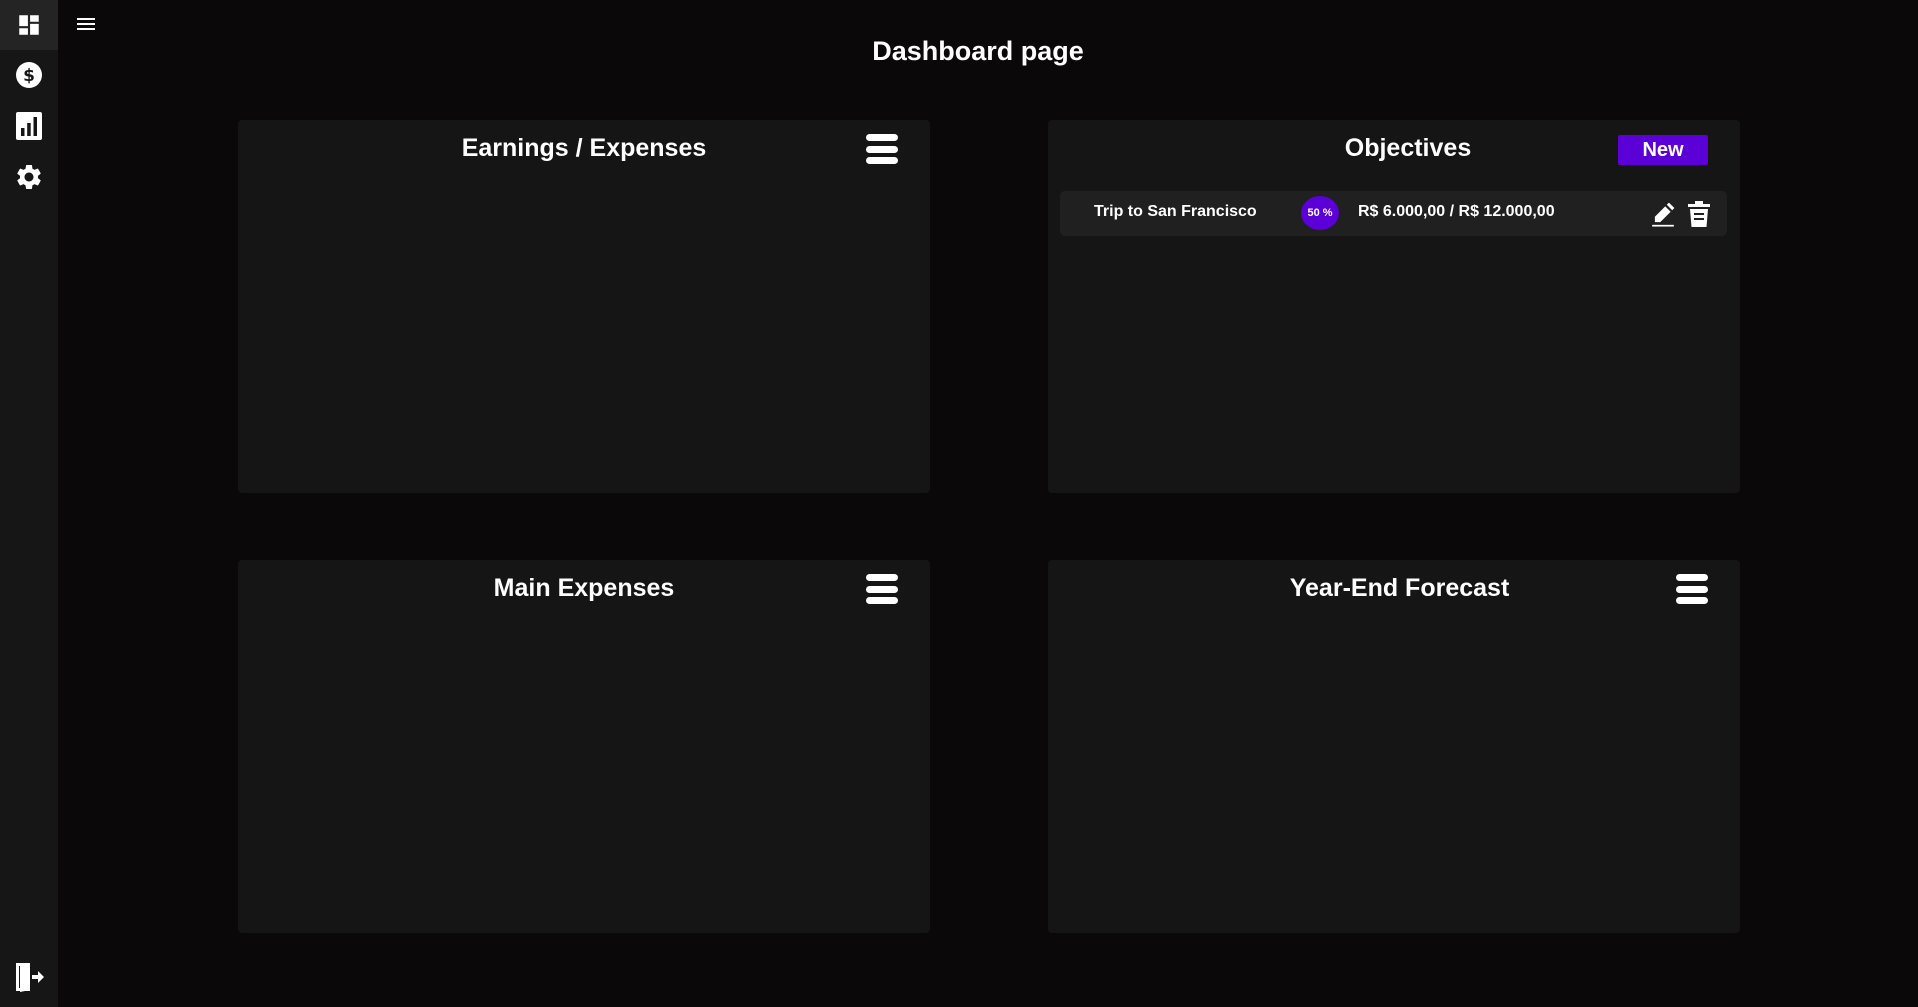  Describe the element at coordinates (1399, 588) in the screenshot. I see `card-title: Year-End Forecast` at that location.